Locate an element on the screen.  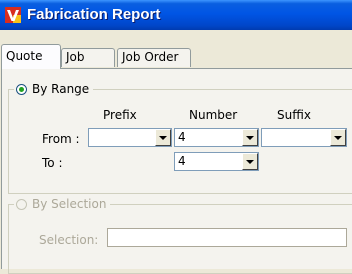
prefix-column-label: Prefix is located at coordinates (120, 115).